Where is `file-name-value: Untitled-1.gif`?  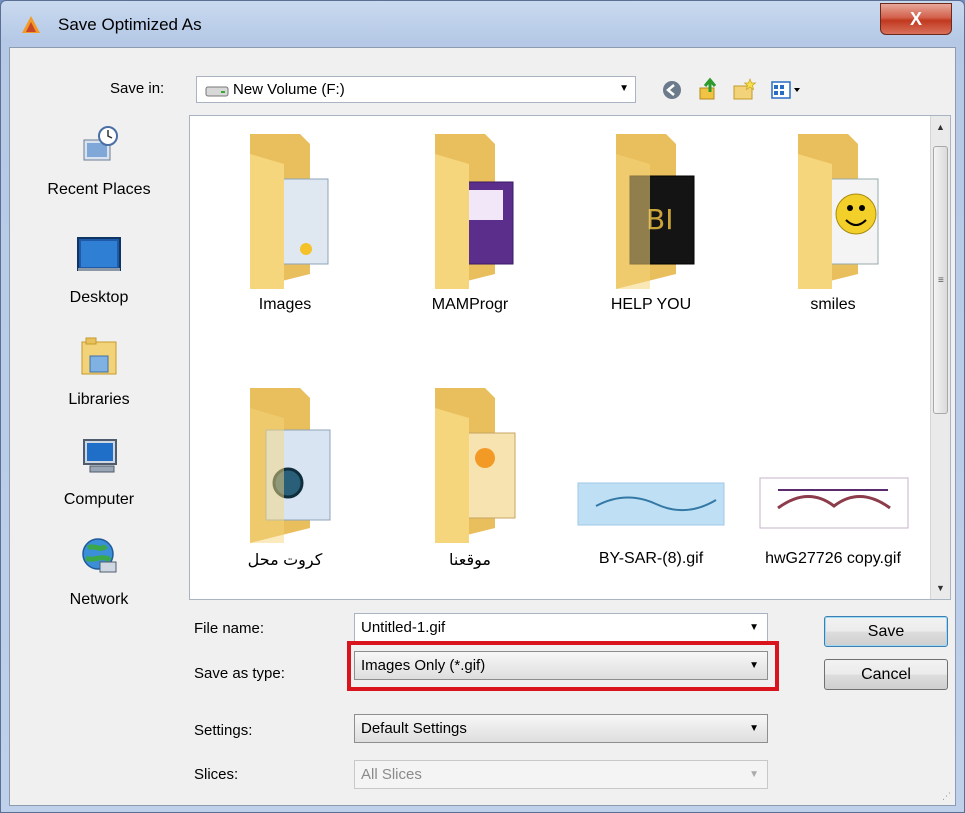
file-name-value: Untitled-1.gif is located at coordinates (403, 627).